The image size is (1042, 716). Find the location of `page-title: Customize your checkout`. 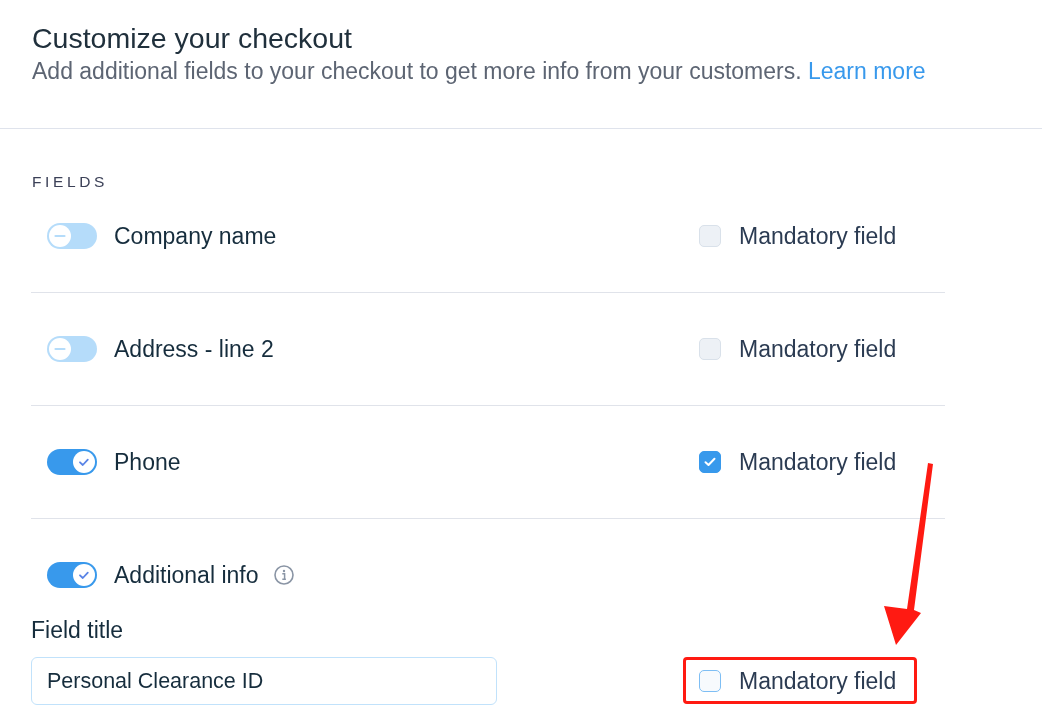

page-title: Customize your checkout is located at coordinates (192, 38).